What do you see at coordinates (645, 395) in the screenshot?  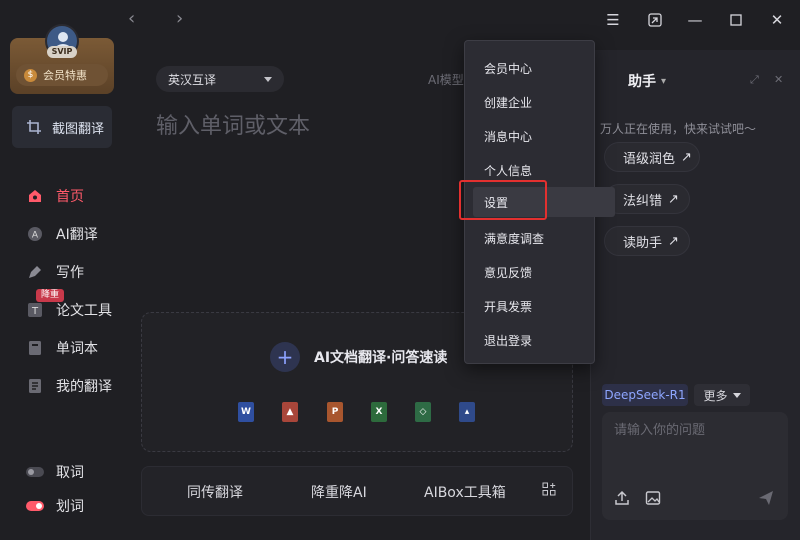 I see `model-selector: DeepSeek-R1` at bounding box center [645, 395].